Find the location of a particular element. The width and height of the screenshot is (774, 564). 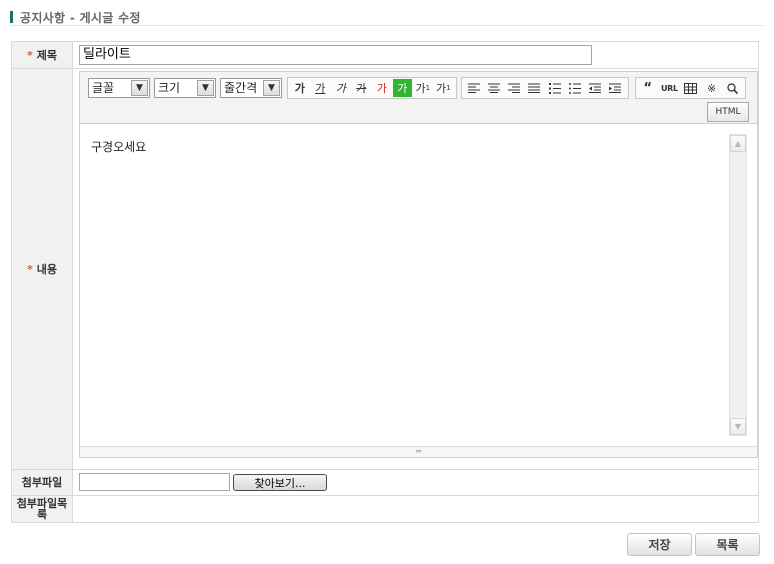

heading-divider is located at coordinates (387, 25).